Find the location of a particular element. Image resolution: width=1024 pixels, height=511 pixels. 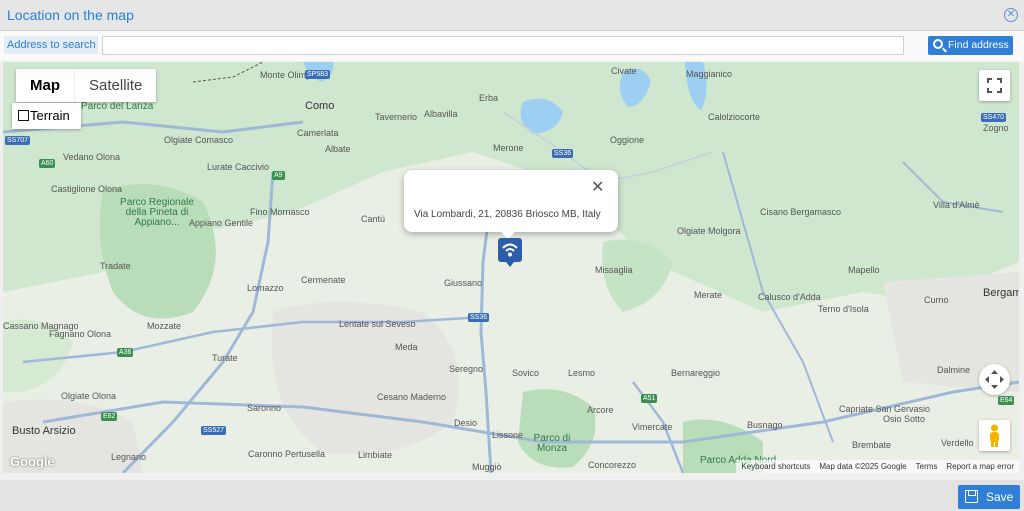

place-label: Meda is located at coordinates (406, 347).